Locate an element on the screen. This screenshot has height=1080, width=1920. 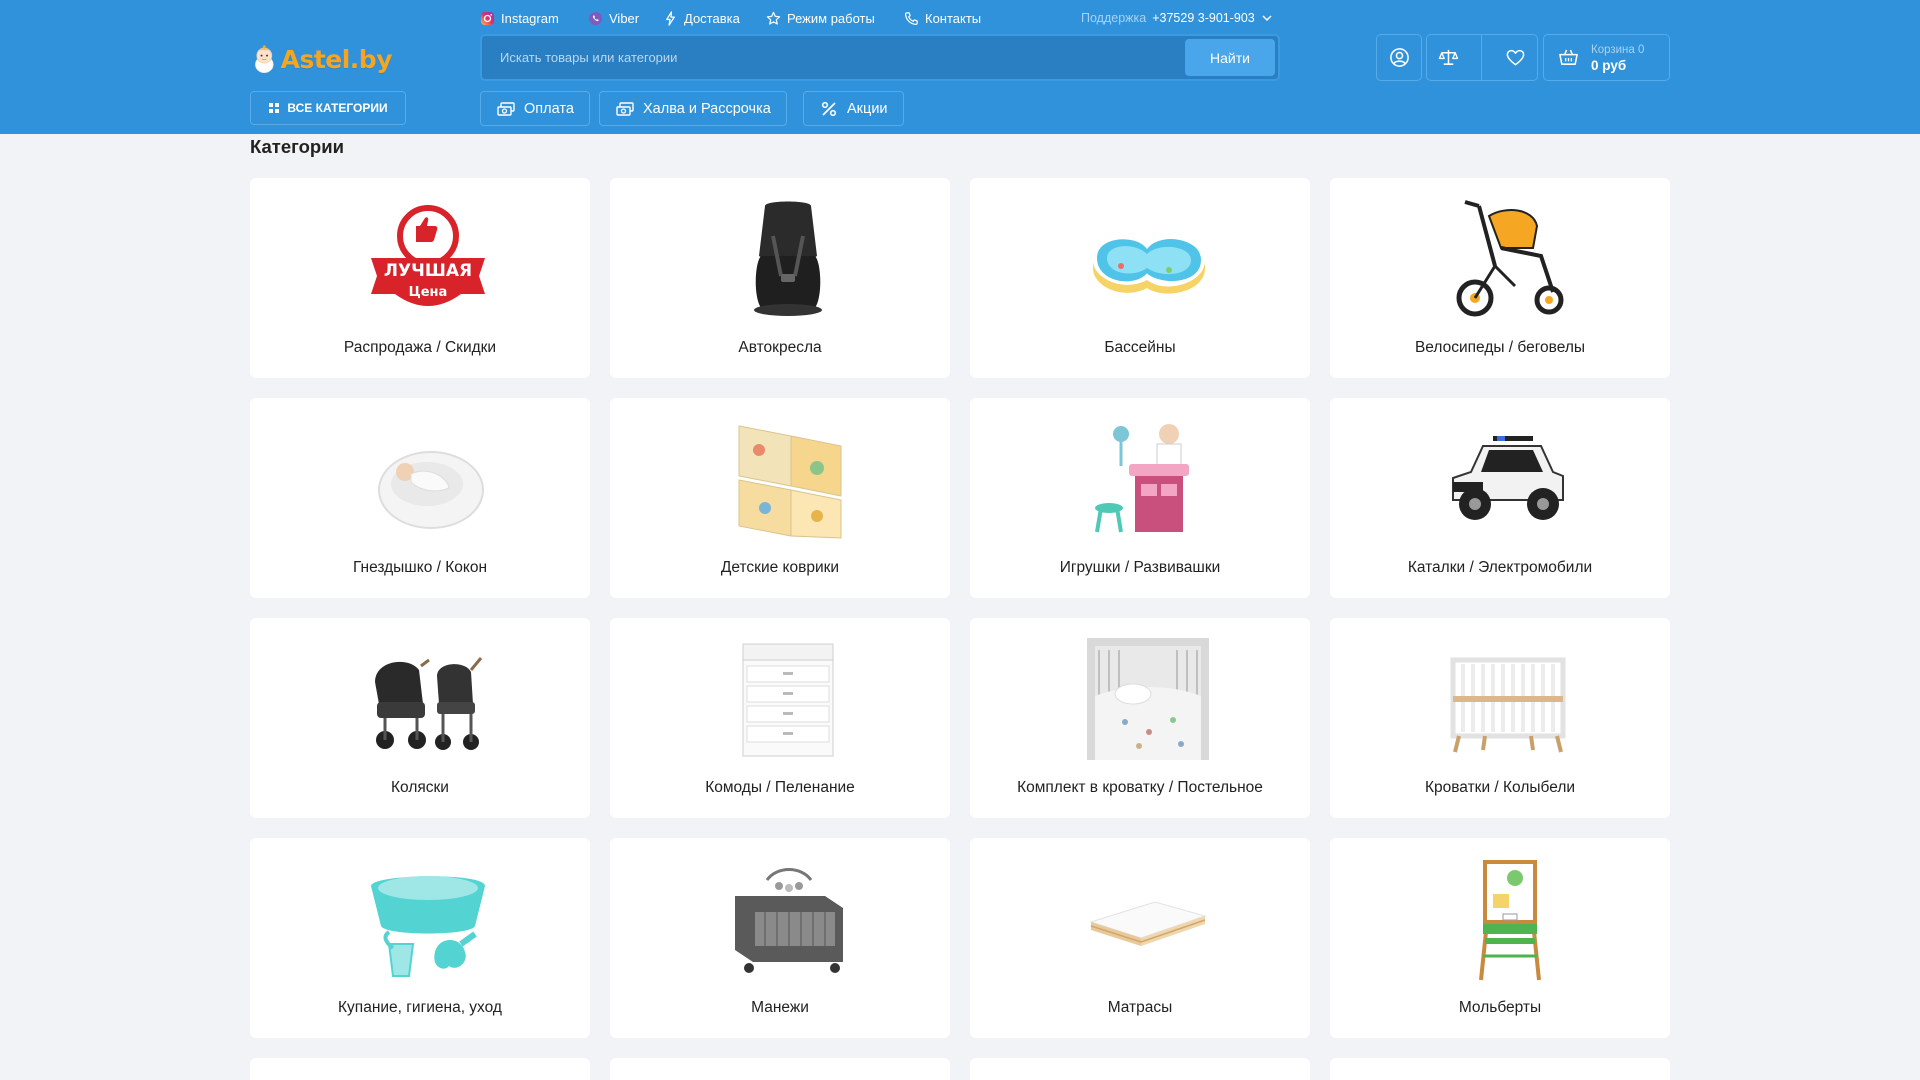
compare-favorites-group is located at coordinates (1482, 57).